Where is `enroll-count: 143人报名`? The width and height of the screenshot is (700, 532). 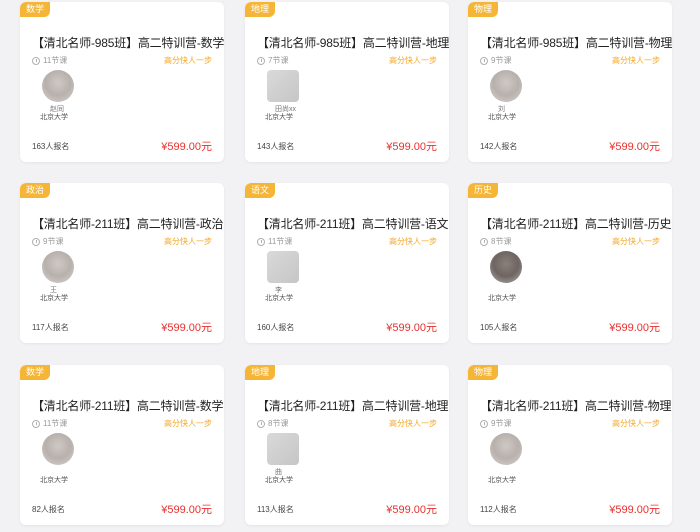
enroll-count: 143人报名 is located at coordinates (276, 146).